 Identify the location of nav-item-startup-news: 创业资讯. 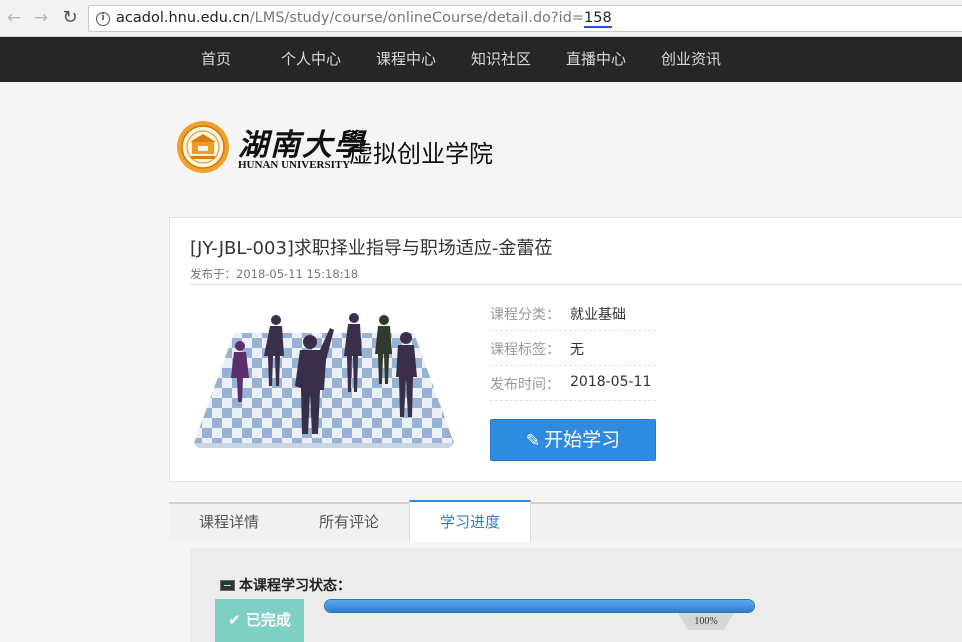
(691, 59).